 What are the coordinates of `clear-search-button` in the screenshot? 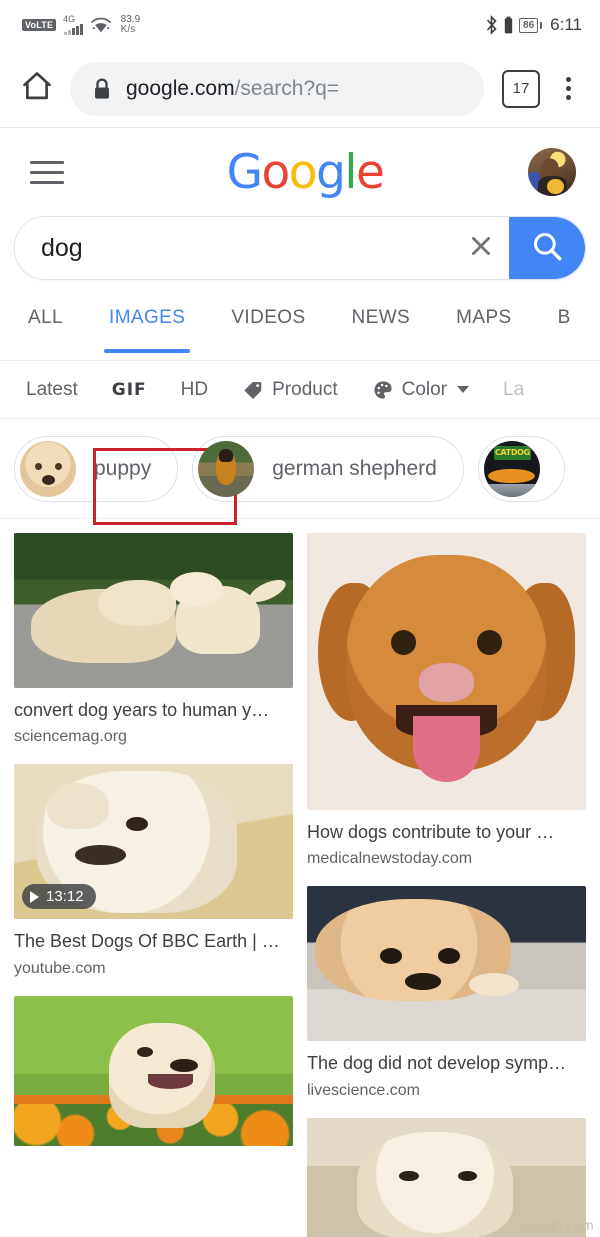 It's located at (481, 248).